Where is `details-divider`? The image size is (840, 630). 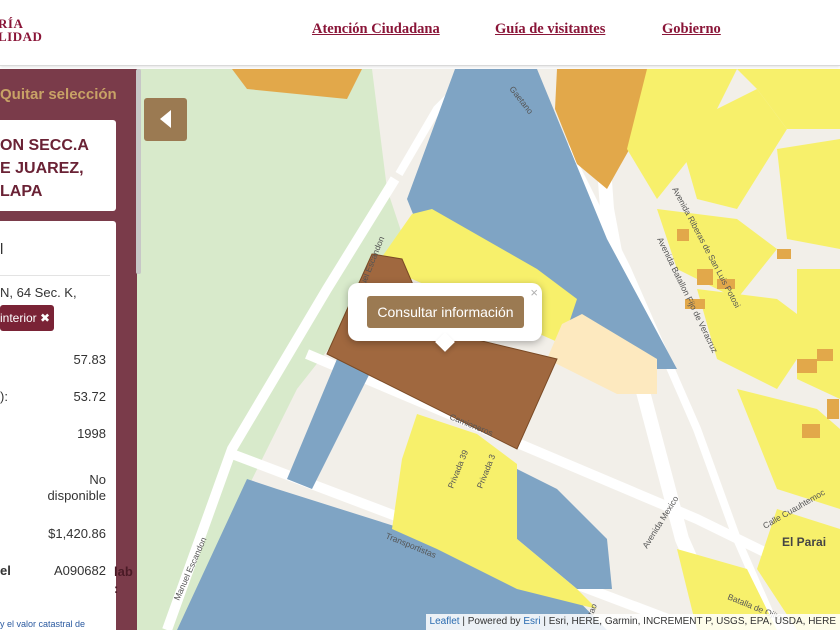
details-divider is located at coordinates (55, 275).